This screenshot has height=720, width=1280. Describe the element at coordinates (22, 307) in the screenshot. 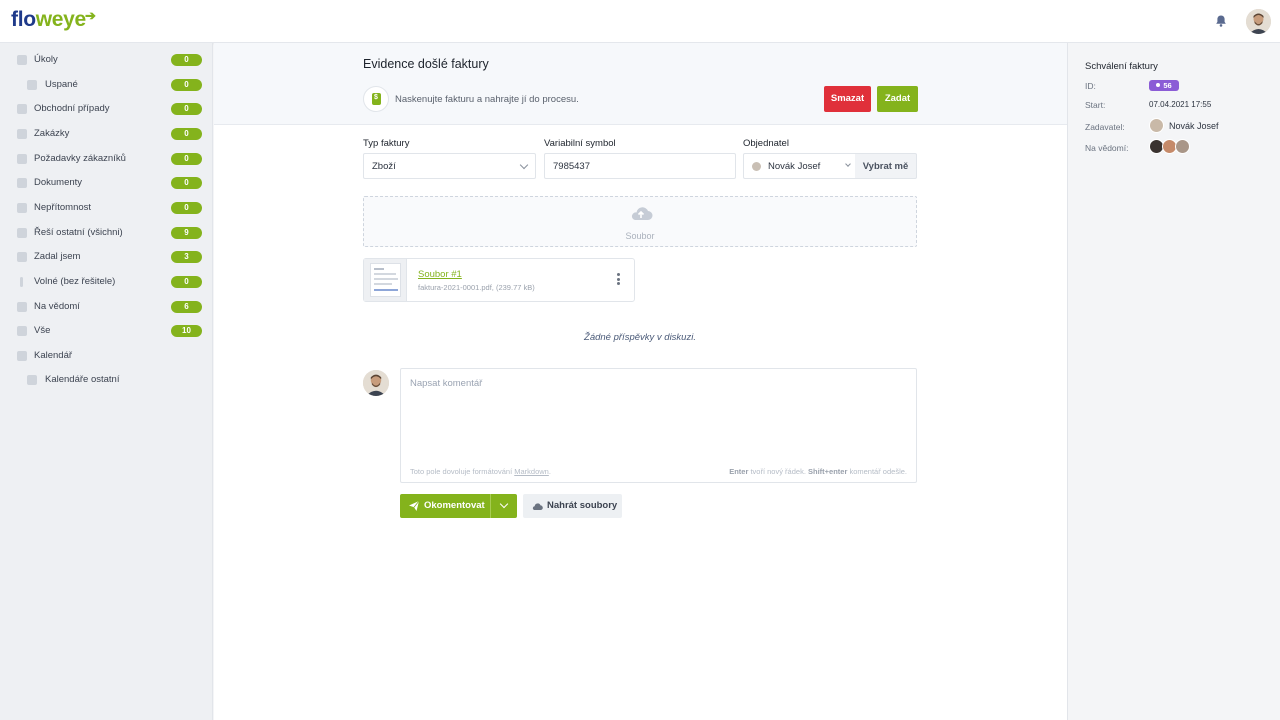

I see `home-icon` at that location.